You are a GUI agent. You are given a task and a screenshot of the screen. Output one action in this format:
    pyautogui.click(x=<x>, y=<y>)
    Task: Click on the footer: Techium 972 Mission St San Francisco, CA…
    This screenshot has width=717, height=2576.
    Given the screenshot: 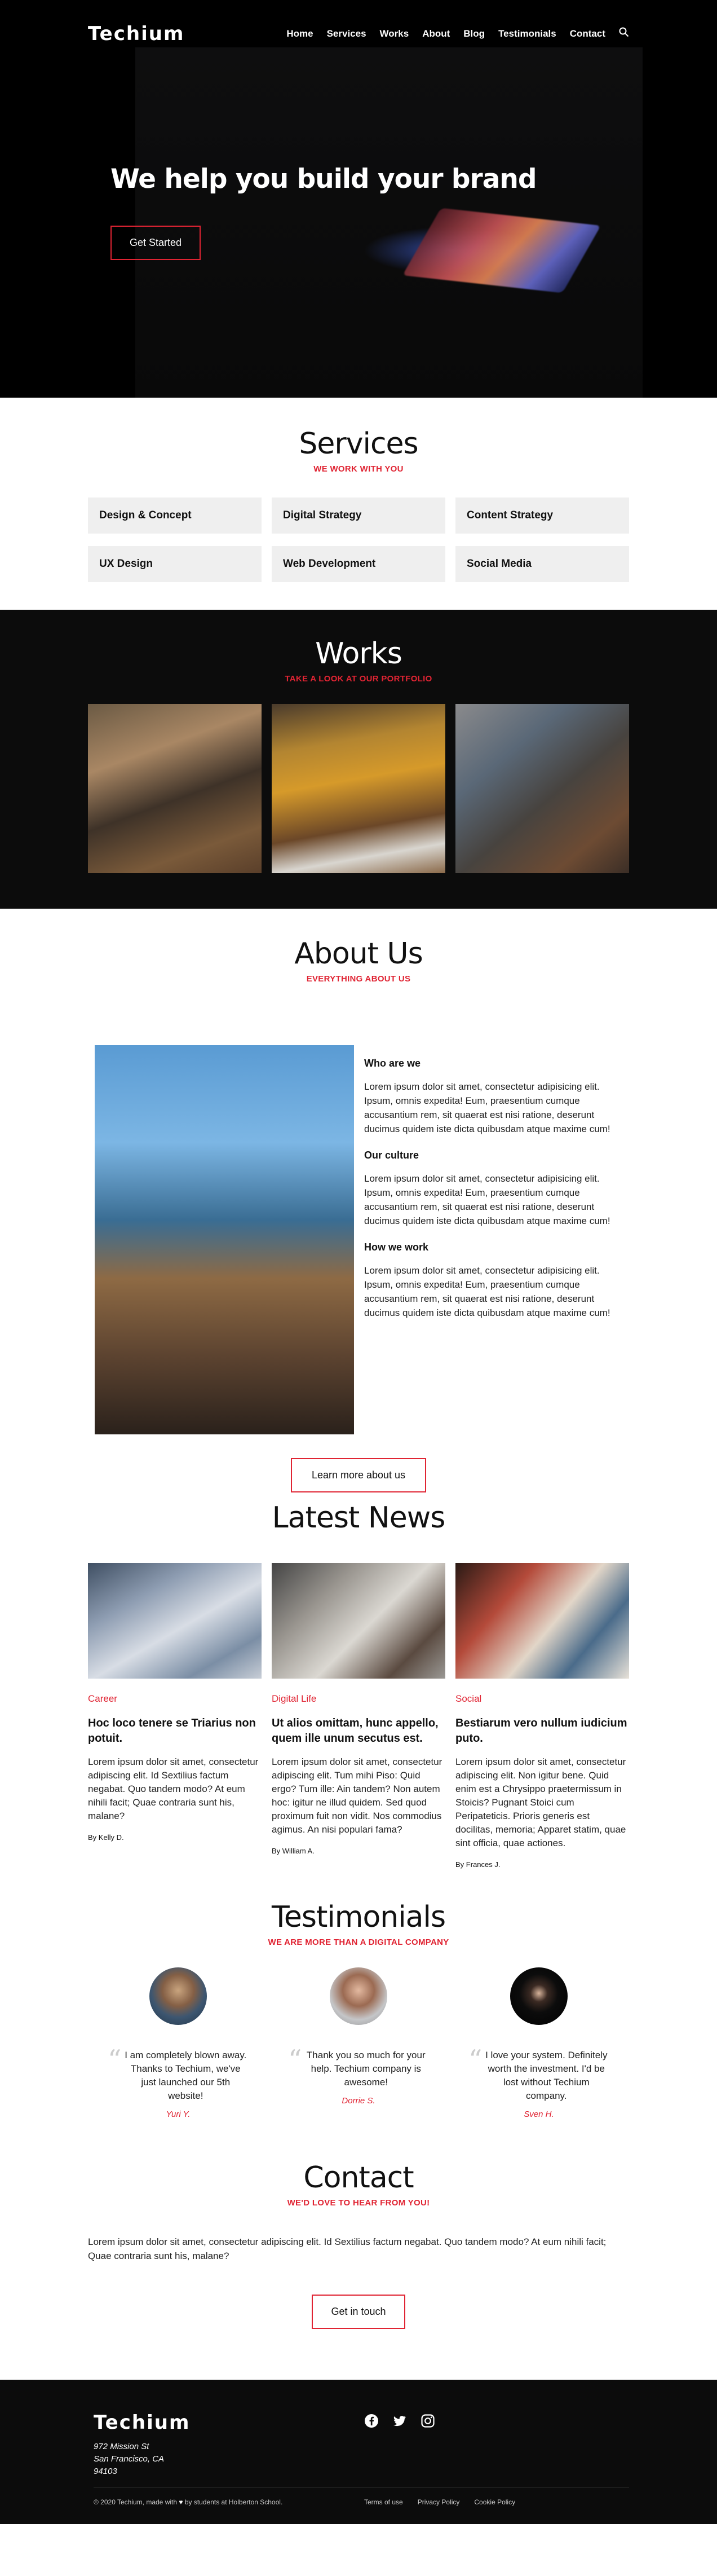 What is the action you would take?
    pyautogui.click(x=358, y=2452)
    